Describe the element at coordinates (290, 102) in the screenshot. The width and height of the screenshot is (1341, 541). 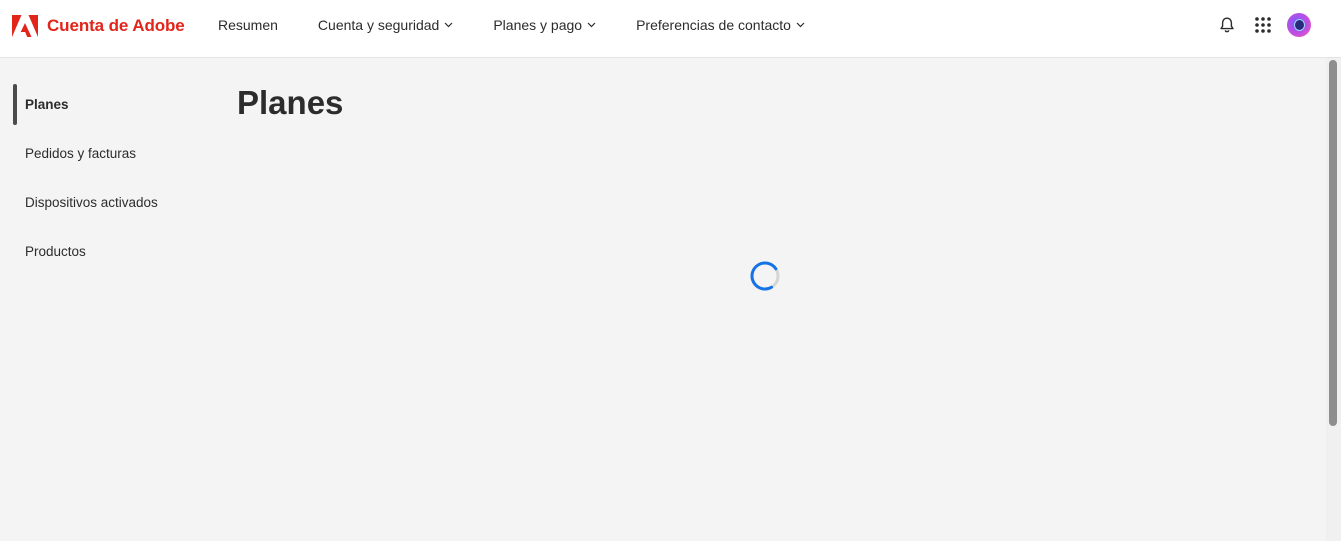
I see `page-title: Planes` at that location.